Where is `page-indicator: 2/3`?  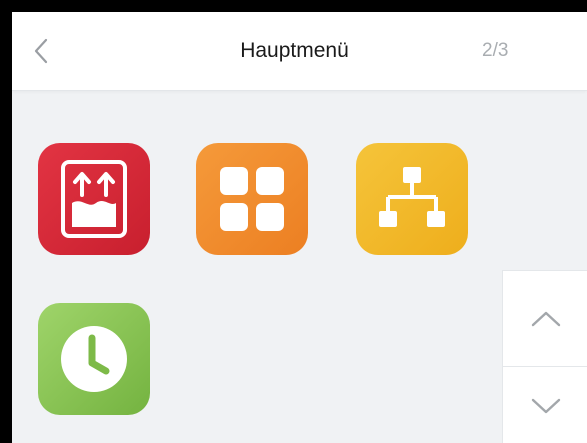
page-indicator: 2/3 is located at coordinates (495, 50).